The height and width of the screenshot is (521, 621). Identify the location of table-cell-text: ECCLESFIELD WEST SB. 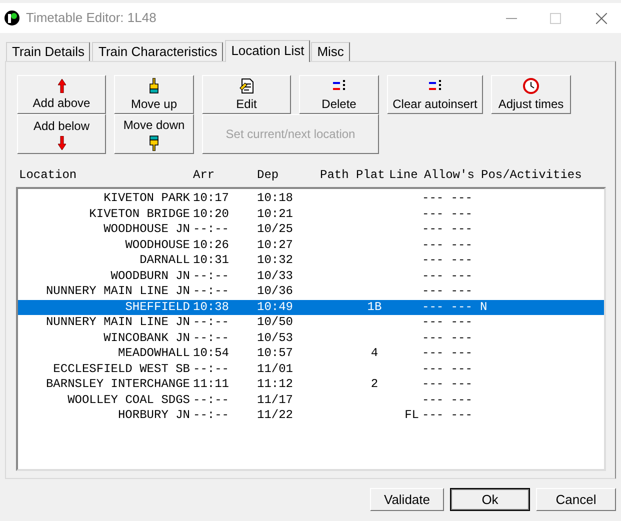
(121, 369).